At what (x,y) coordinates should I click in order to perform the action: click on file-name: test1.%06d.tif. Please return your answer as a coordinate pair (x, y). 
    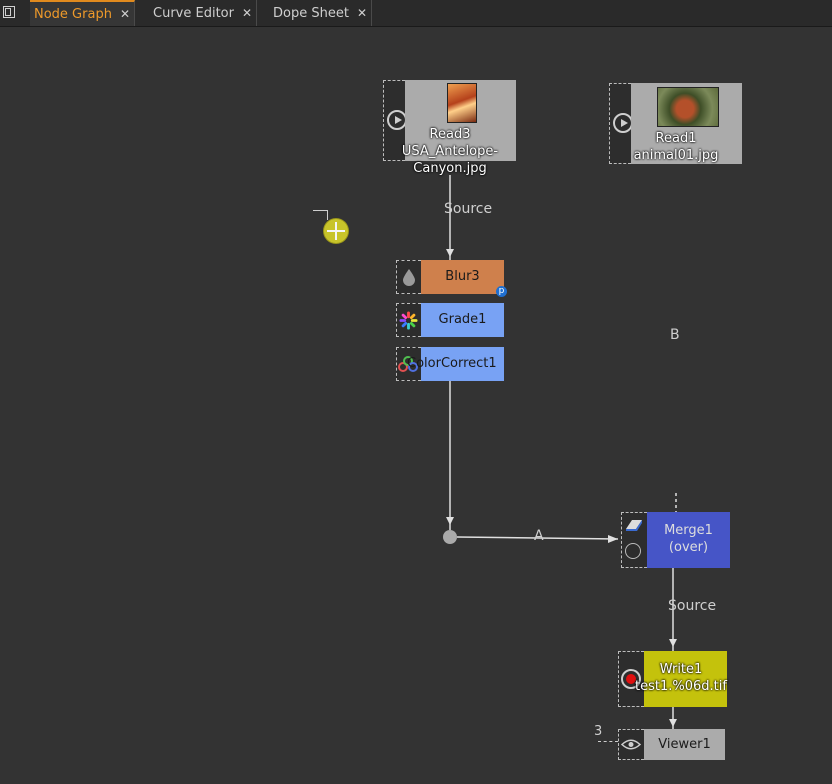
    Looking at the image, I should click on (681, 686).